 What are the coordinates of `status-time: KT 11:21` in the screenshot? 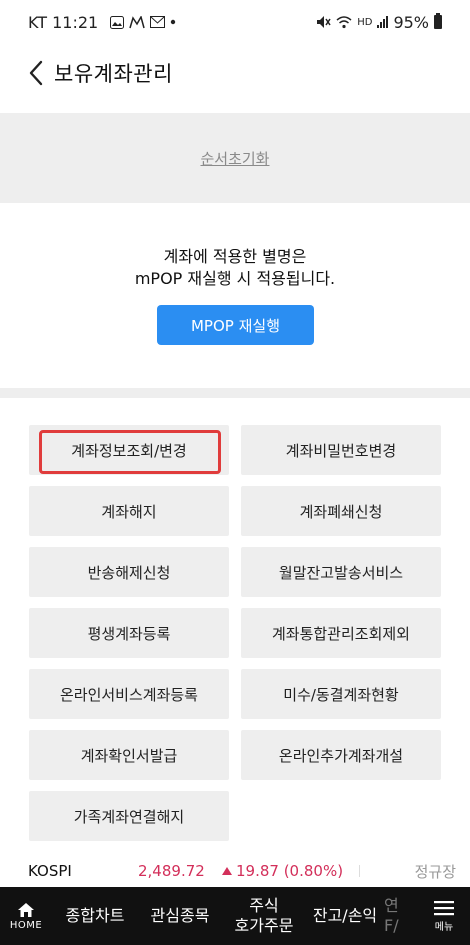 It's located at (63, 22).